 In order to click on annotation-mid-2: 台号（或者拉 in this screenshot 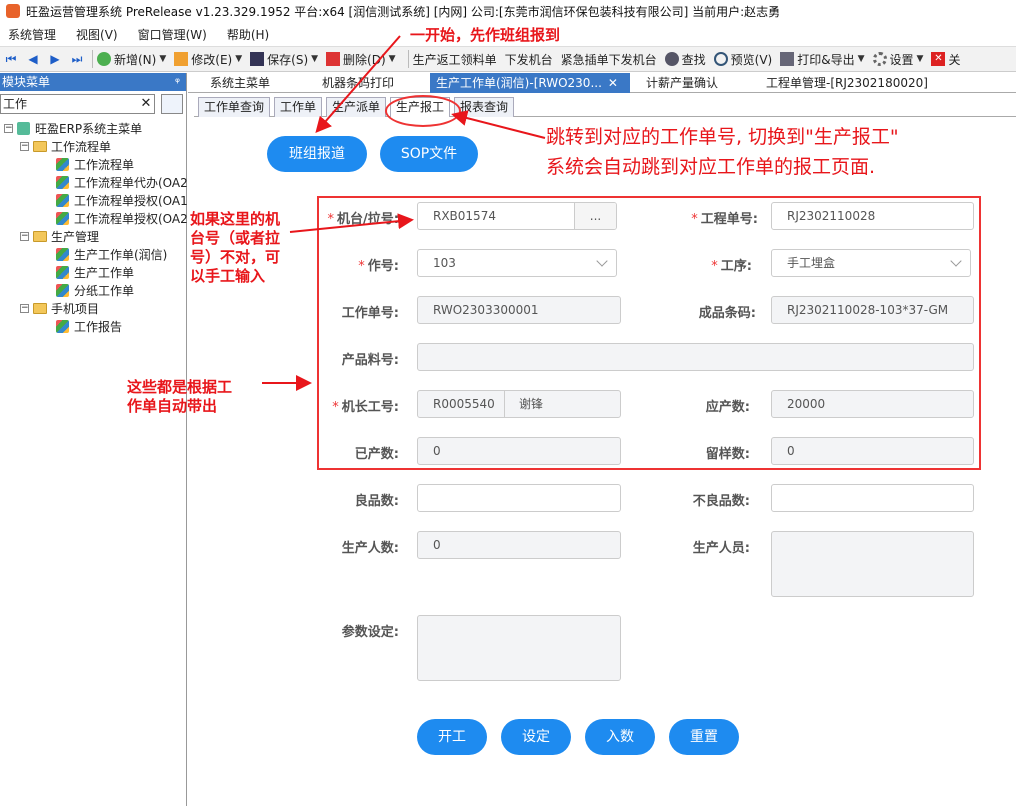, I will do `click(235, 238)`.